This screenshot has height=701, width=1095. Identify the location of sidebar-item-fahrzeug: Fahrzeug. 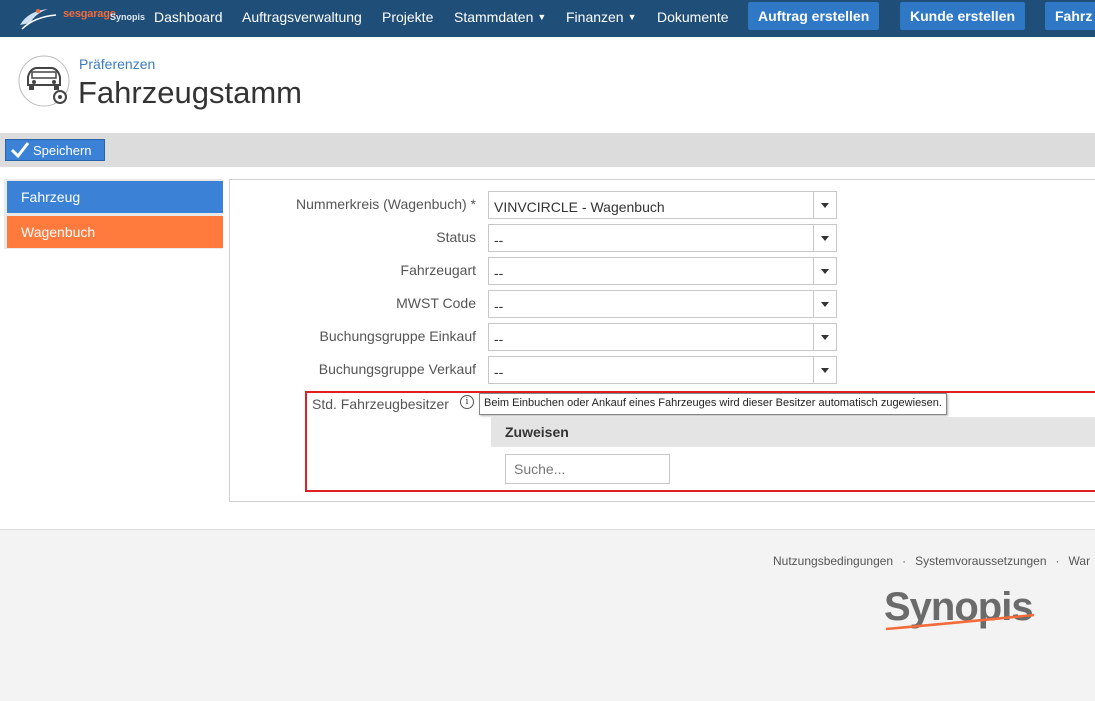
(115, 197).